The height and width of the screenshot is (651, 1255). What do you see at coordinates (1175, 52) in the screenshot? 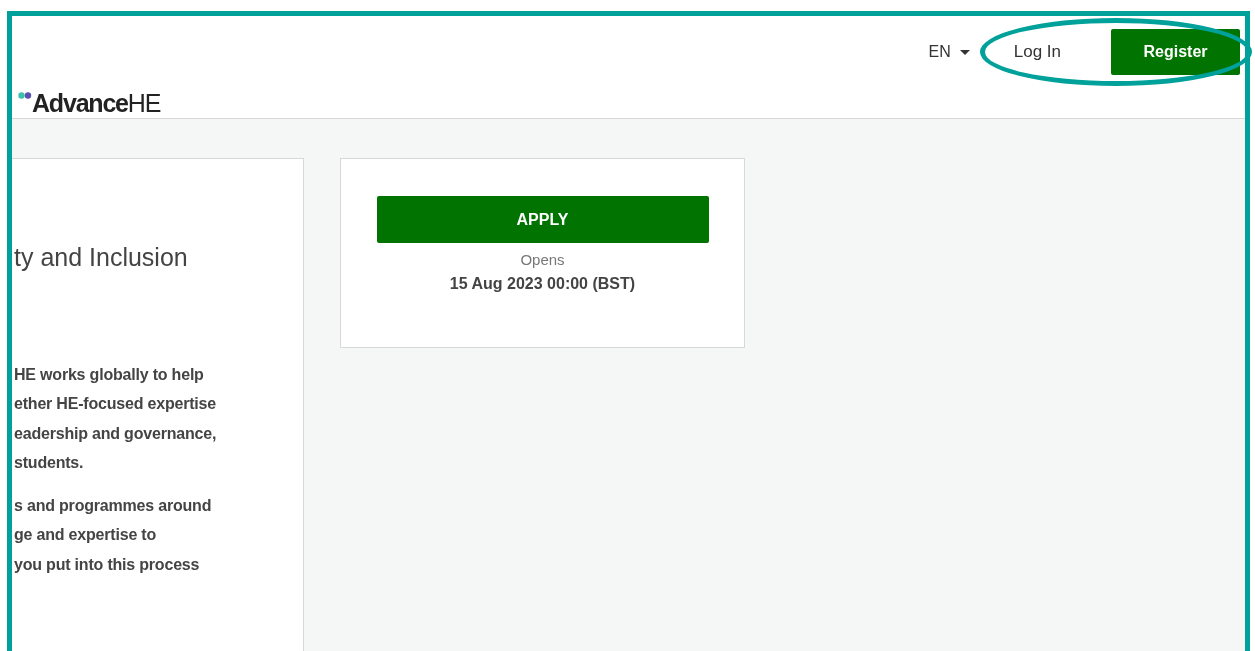
I see `register-button: Register` at bounding box center [1175, 52].